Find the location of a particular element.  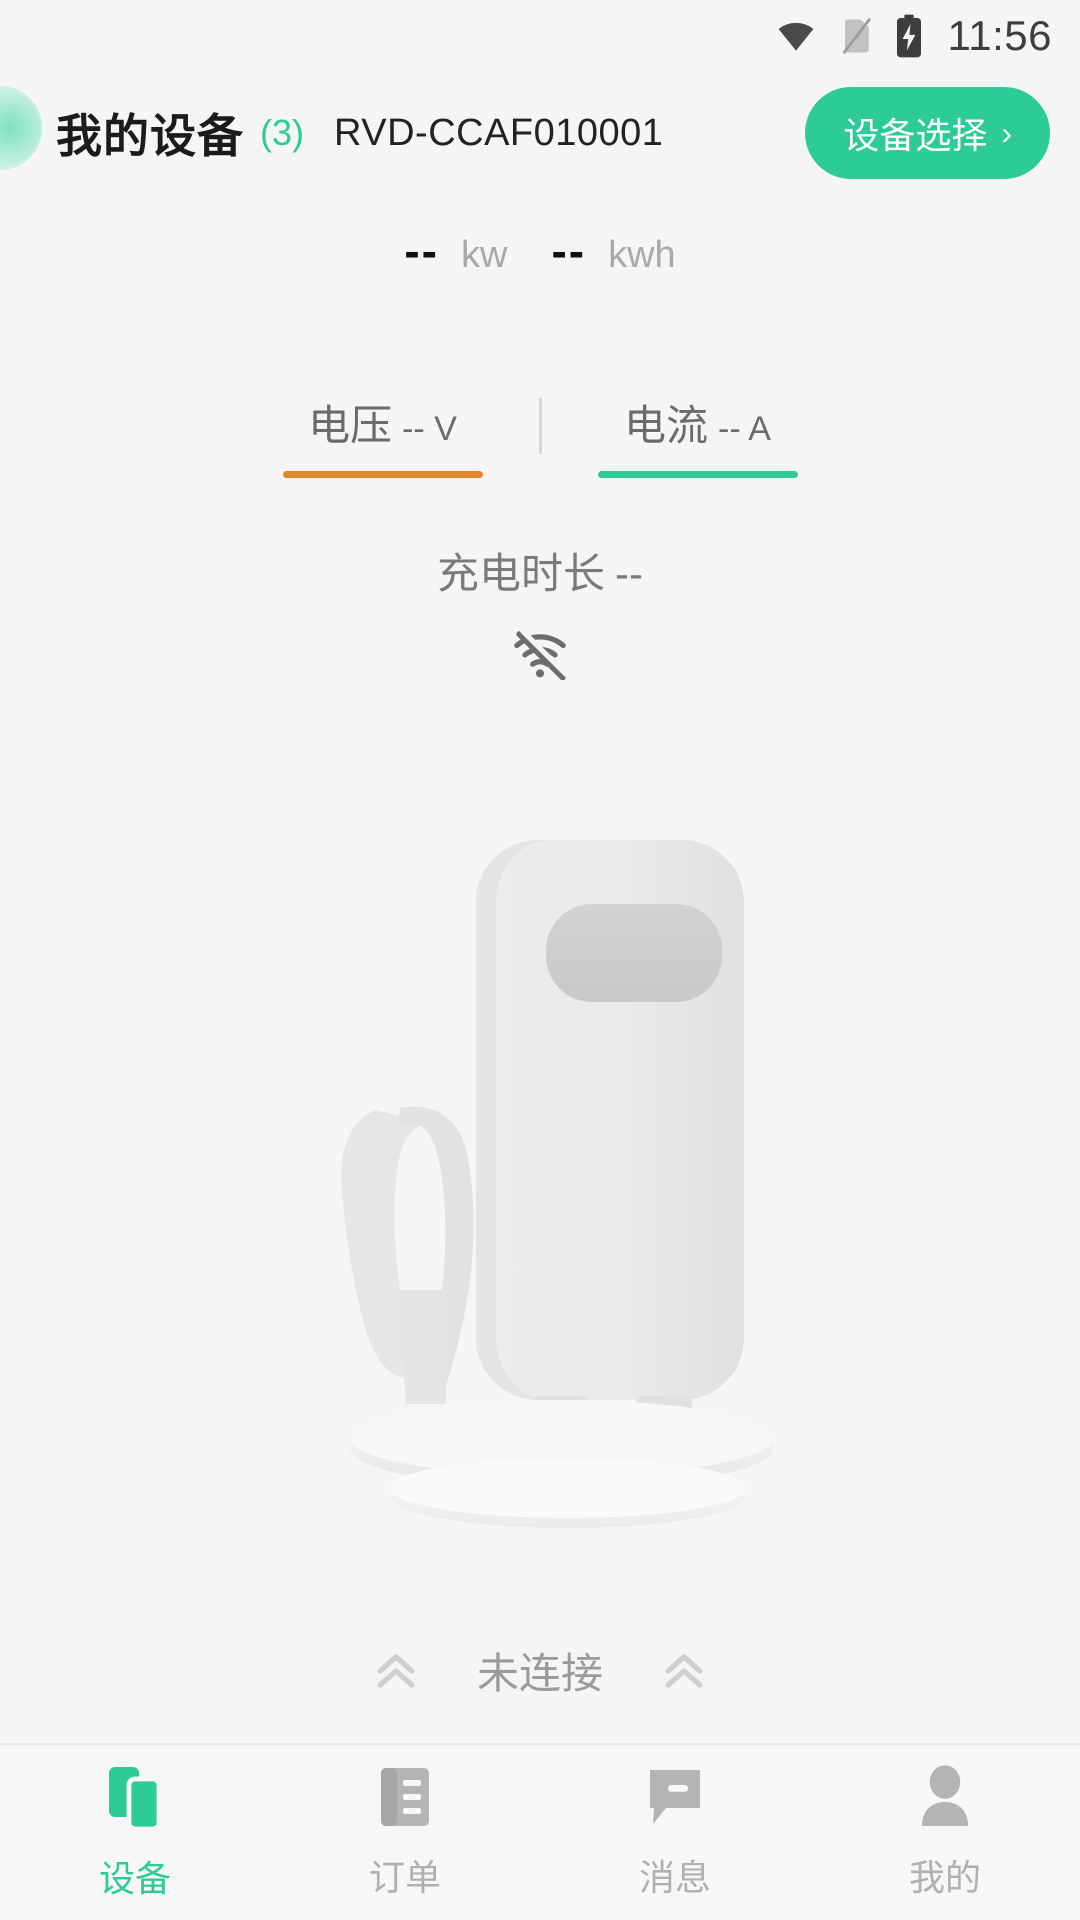

charging-duration-label: 充电时长 is located at coordinates (521, 573).